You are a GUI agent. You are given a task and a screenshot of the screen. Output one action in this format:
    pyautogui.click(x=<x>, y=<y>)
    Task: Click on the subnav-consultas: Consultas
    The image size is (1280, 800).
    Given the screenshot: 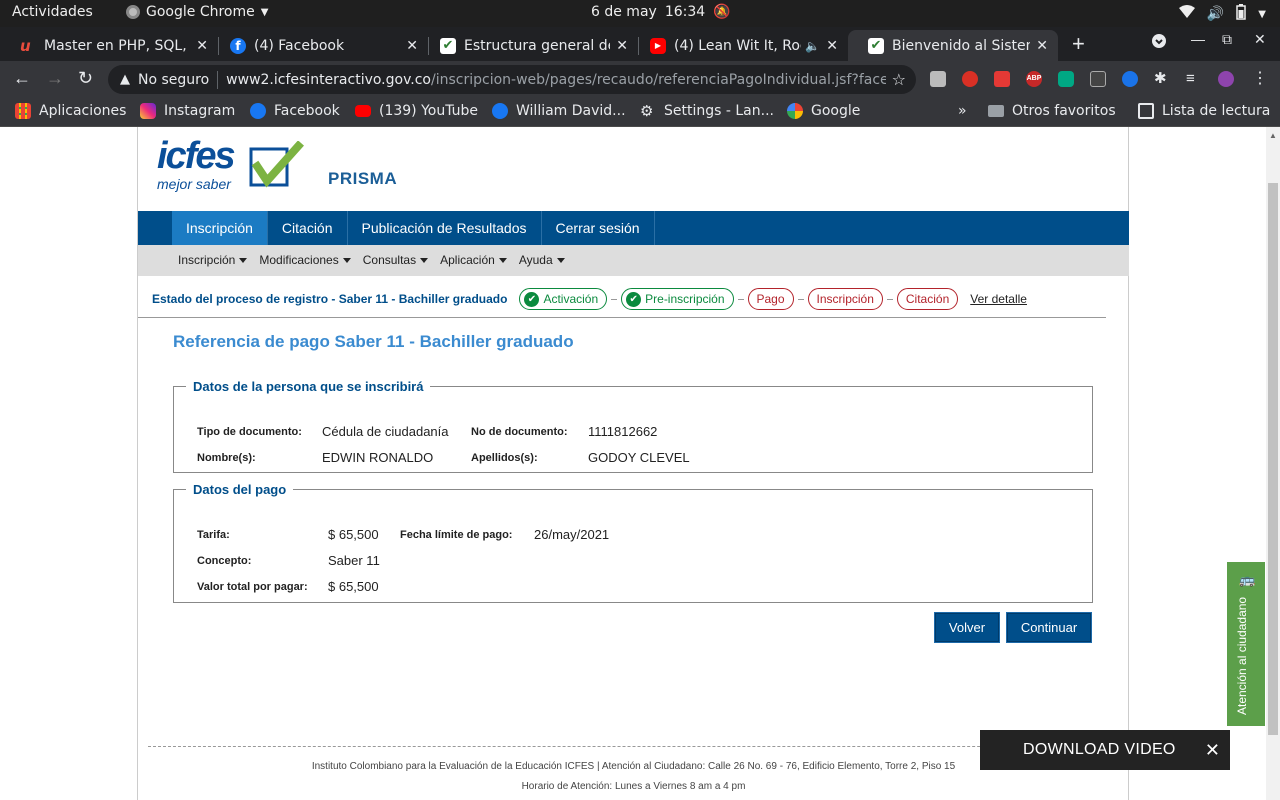 What is the action you would take?
    pyautogui.click(x=396, y=260)
    